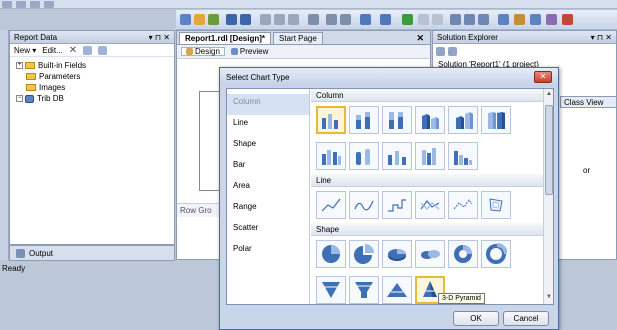  Describe the element at coordinates (92, 76) in the screenshot. I see `tree-item-parameters: Parameters` at that location.